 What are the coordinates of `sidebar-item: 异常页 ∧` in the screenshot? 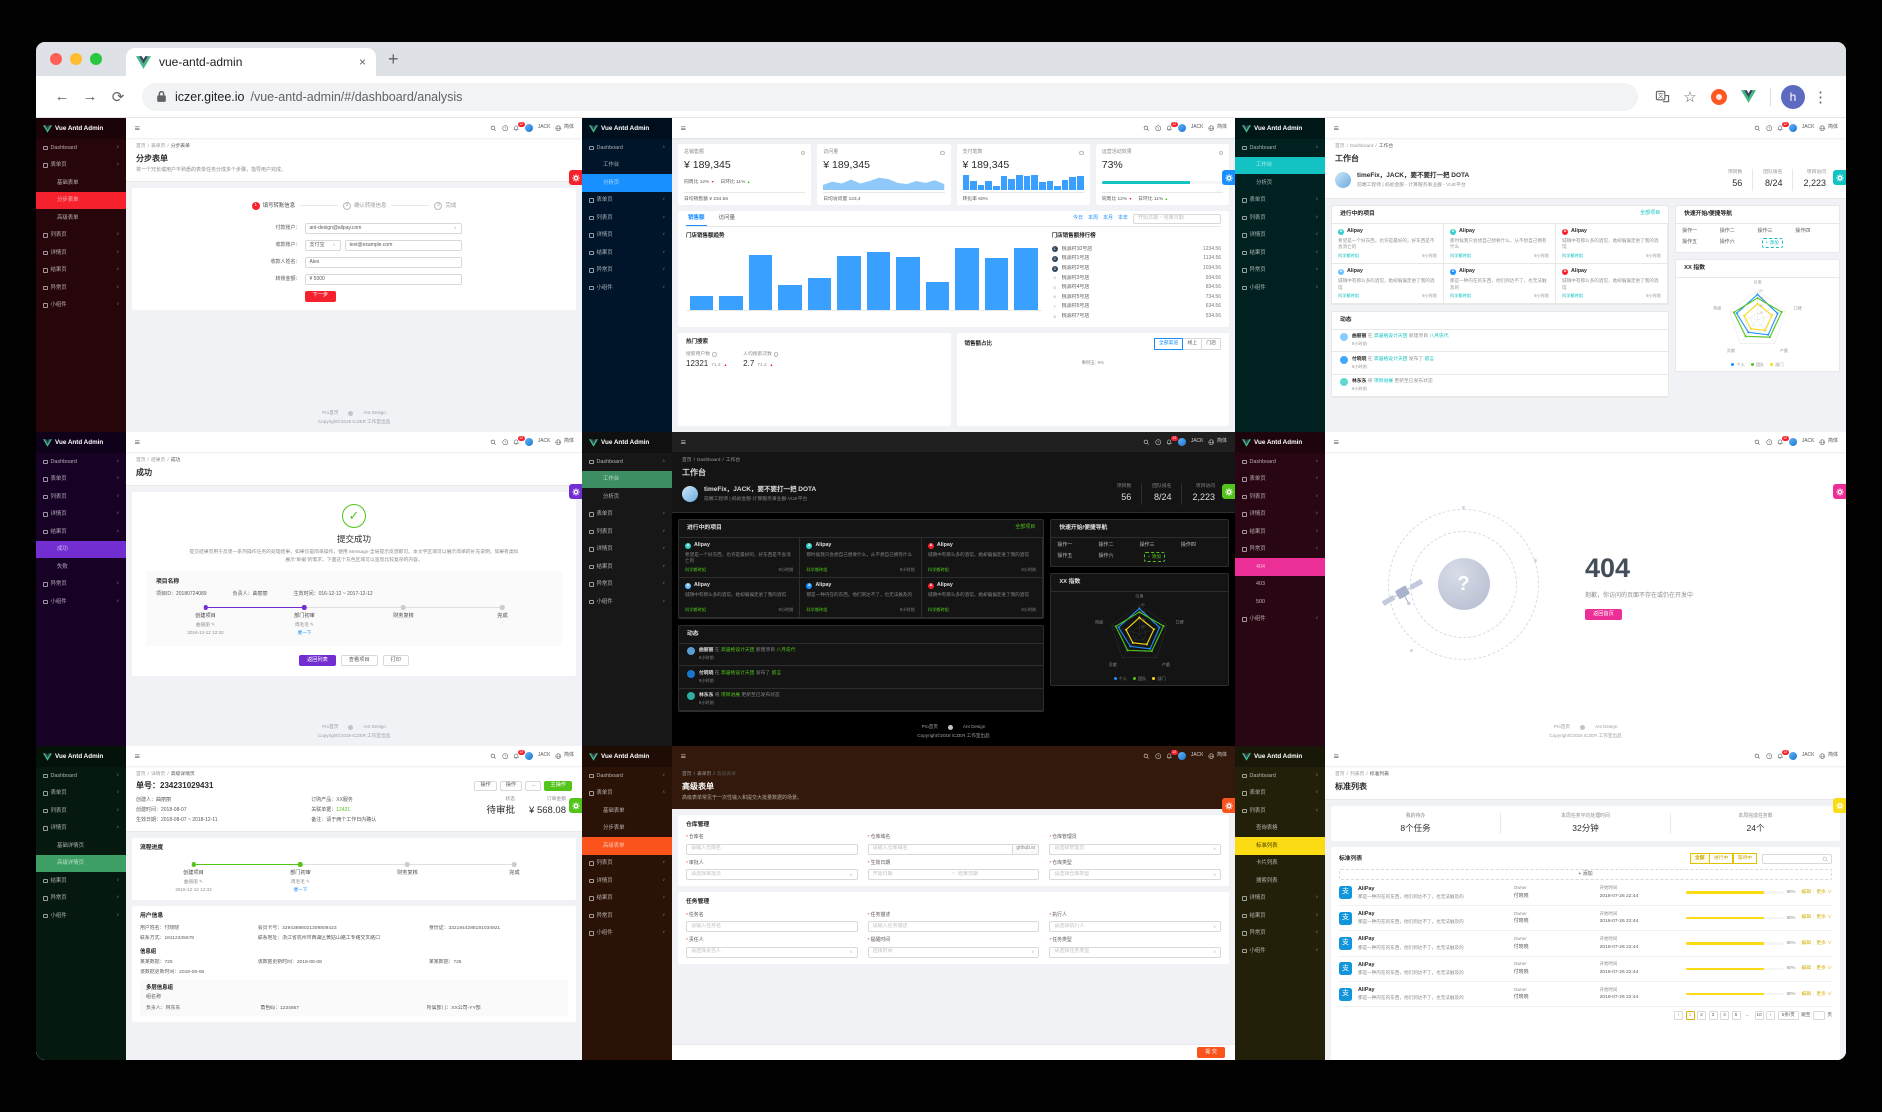 It's located at (1280, 550).